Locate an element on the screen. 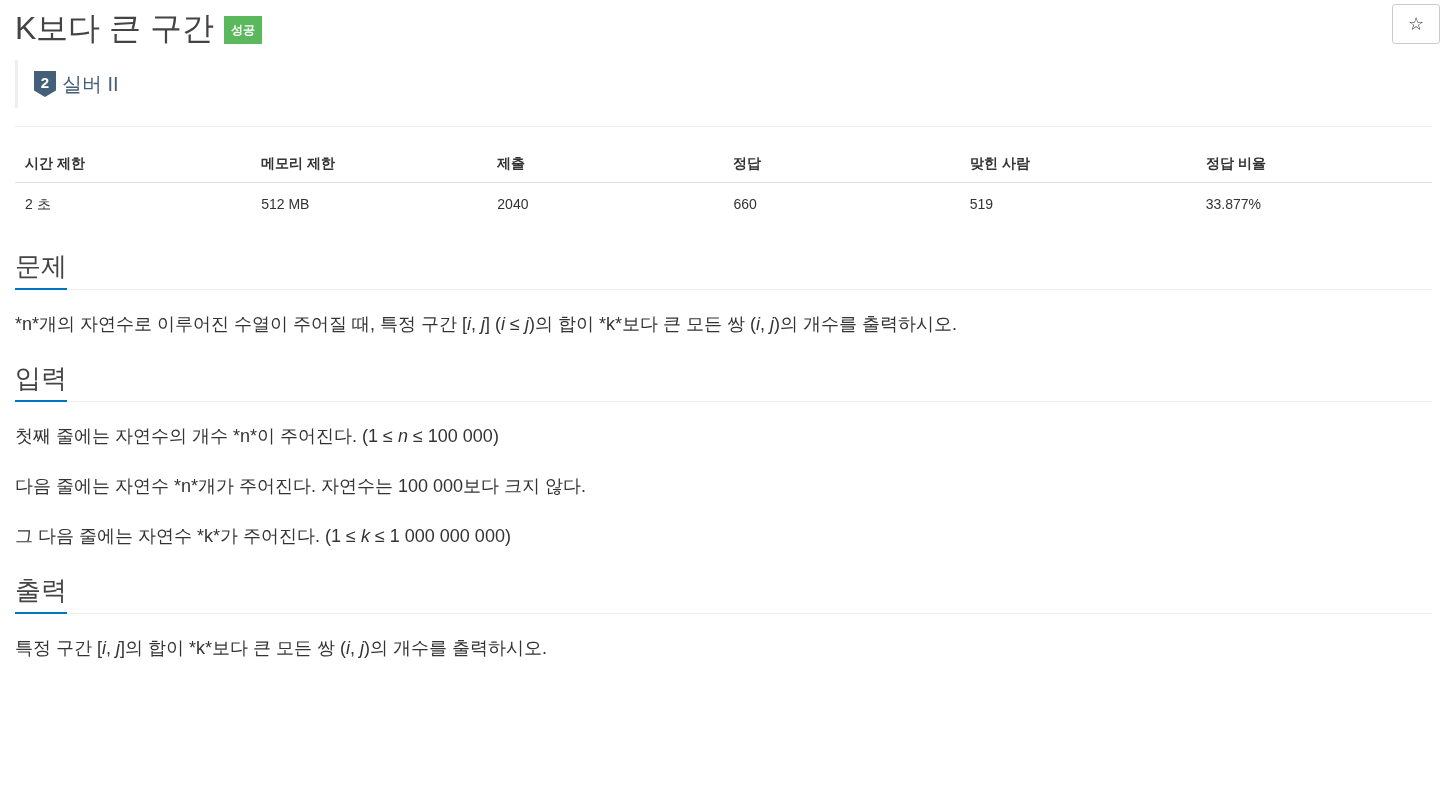  section-heading: 문제 is located at coordinates (41, 269).